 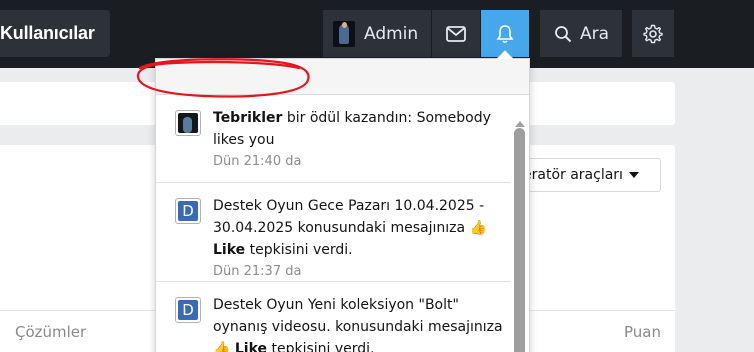 What do you see at coordinates (520, 124) in the screenshot?
I see `scroll-up-icon` at bounding box center [520, 124].